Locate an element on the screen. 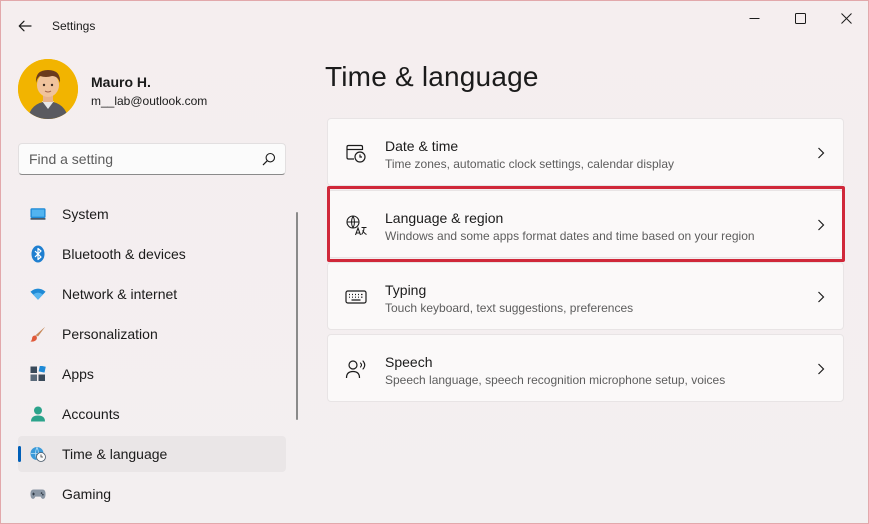 The height and width of the screenshot is (524, 869). gamepad-icon is located at coordinates (38, 494).